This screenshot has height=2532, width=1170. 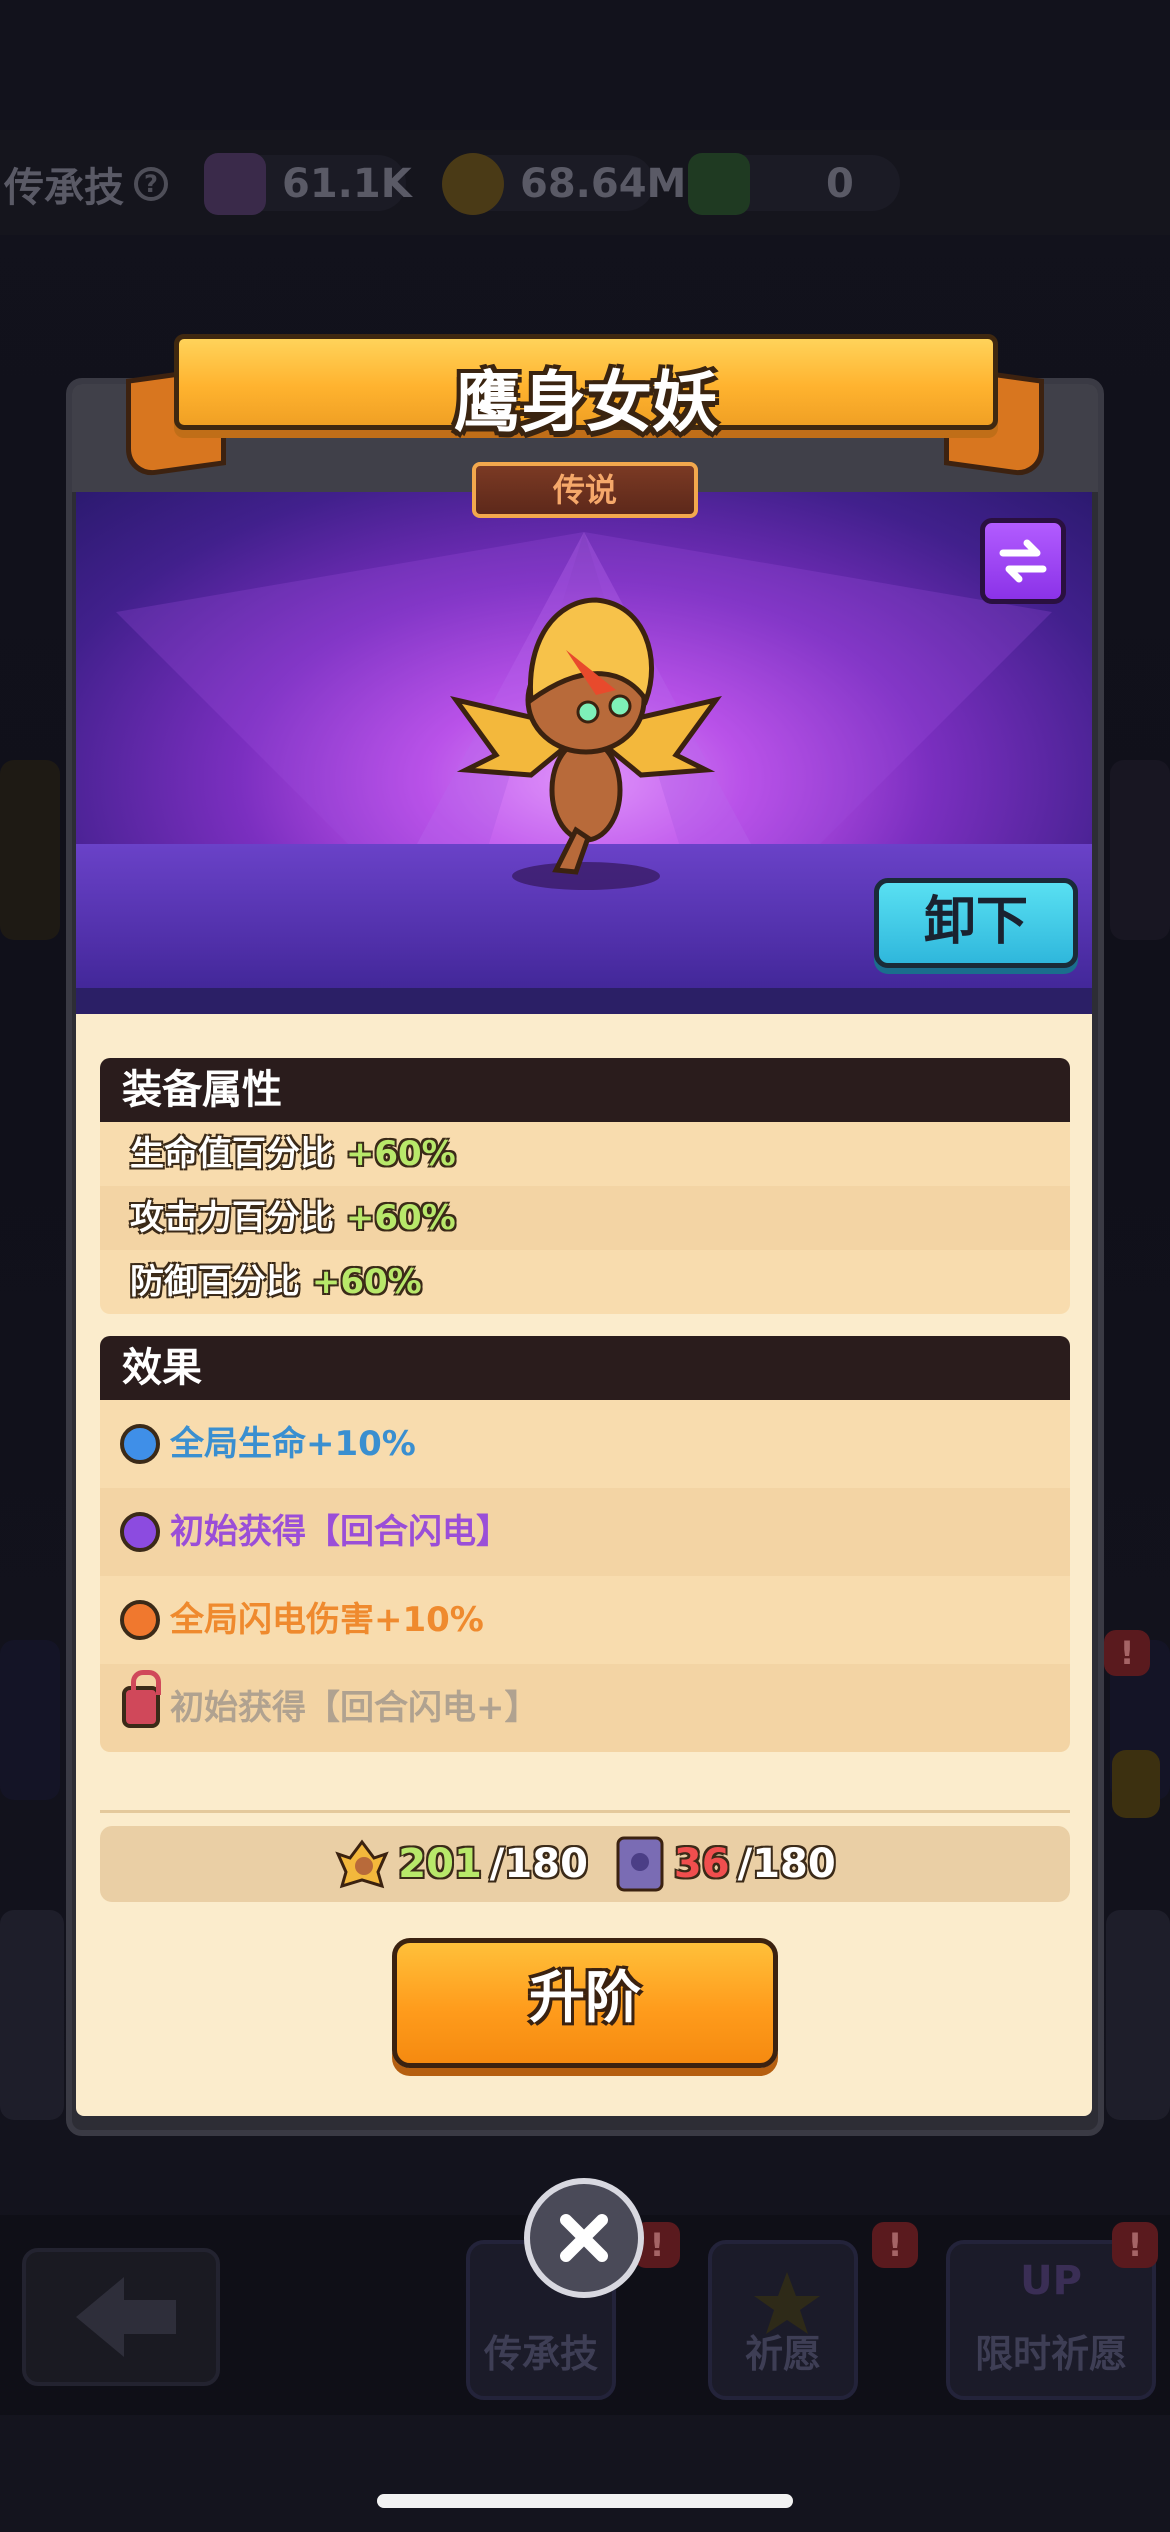 I want to click on shard-have: 201, so click(x=440, y=1864).